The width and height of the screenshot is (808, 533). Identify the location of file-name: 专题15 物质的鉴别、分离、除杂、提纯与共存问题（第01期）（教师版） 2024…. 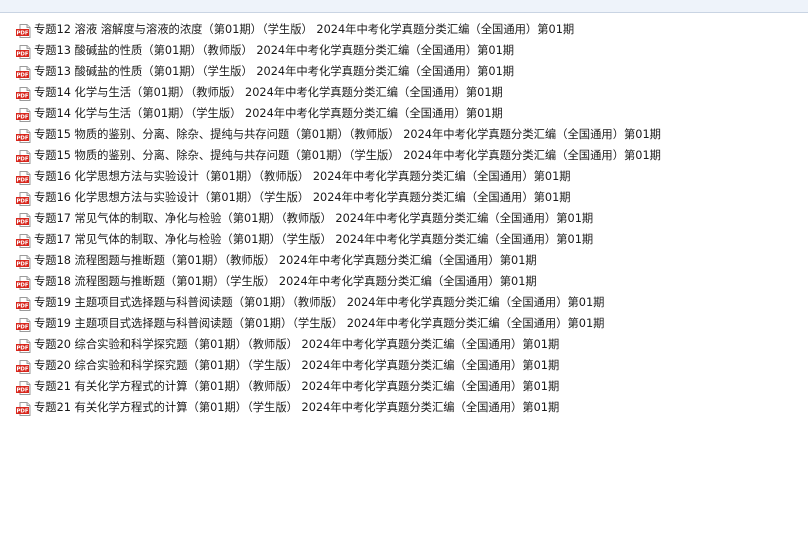
(347, 134).